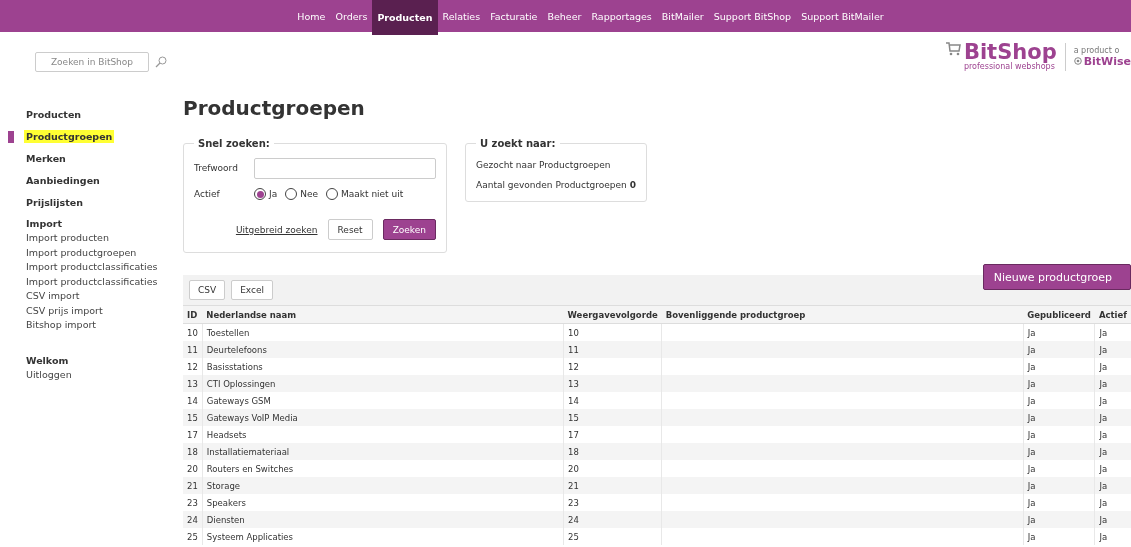  What do you see at coordinates (405, 17) in the screenshot?
I see `nav-tab: Producten` at bounding box center [405, 17].